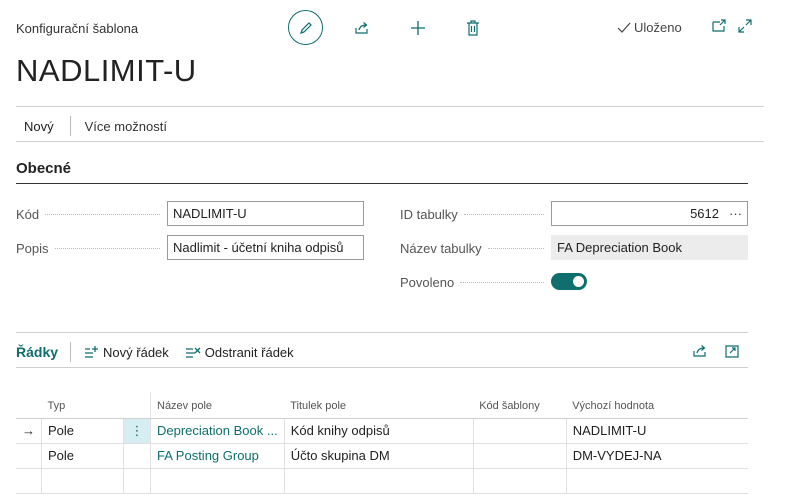 This screenshot has height=498, width=804. I want to click on default-value-cell, so click(657, 481).